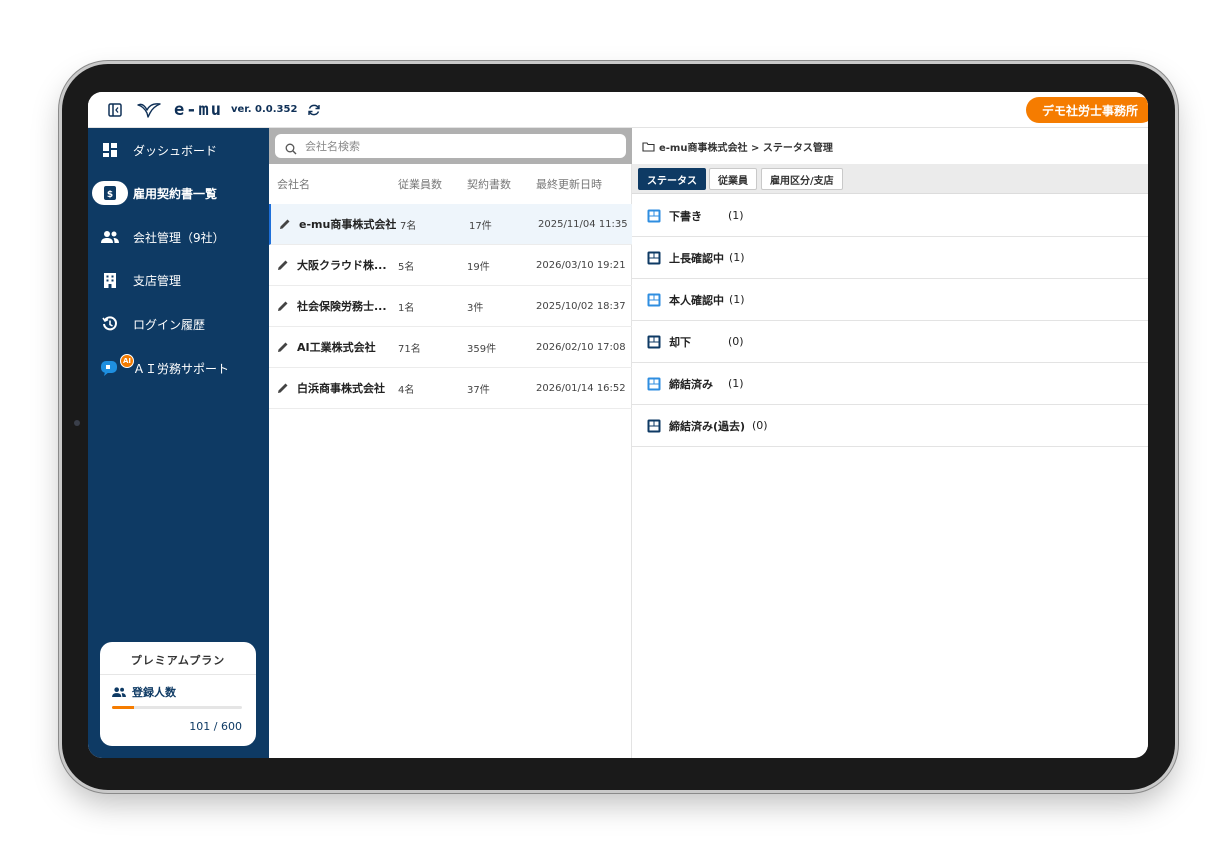  Describe the element at coordinates (177, 707) in the screenshot. I see `usage-progress-bar` at that location.